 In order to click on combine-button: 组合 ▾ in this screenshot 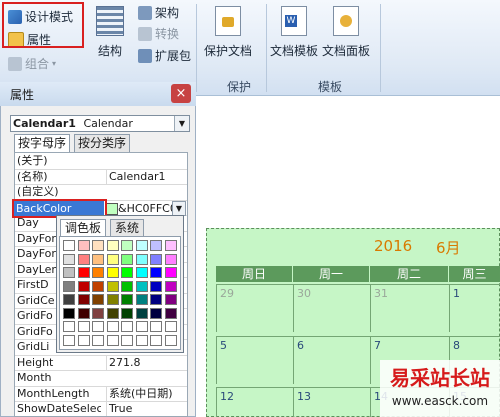, I will do `click(32, 63)`.